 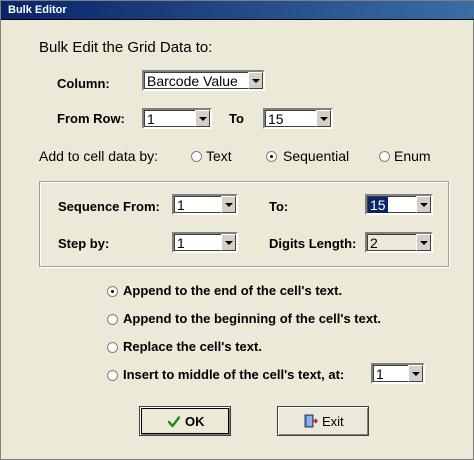 What do you see at coordinates (233, 374) in the screenshot?
I see `insert-middle-label: Insert to middle of the cell's text, at:` at bounding box center [233, 374].